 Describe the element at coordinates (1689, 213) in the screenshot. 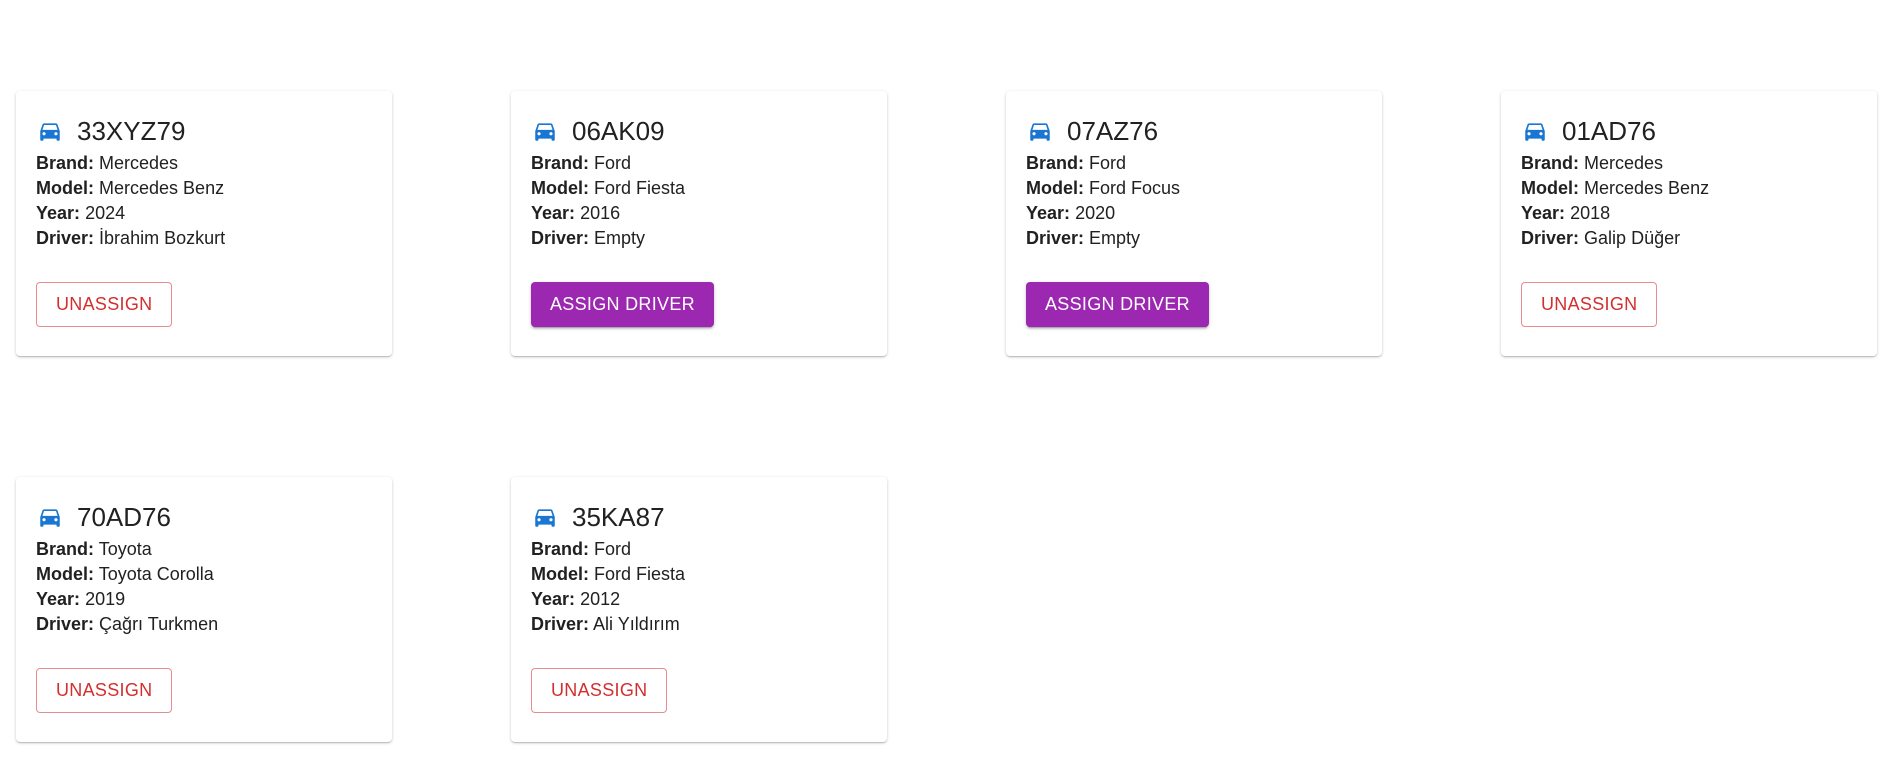

I see `year-row: Year: 2018` at that location.